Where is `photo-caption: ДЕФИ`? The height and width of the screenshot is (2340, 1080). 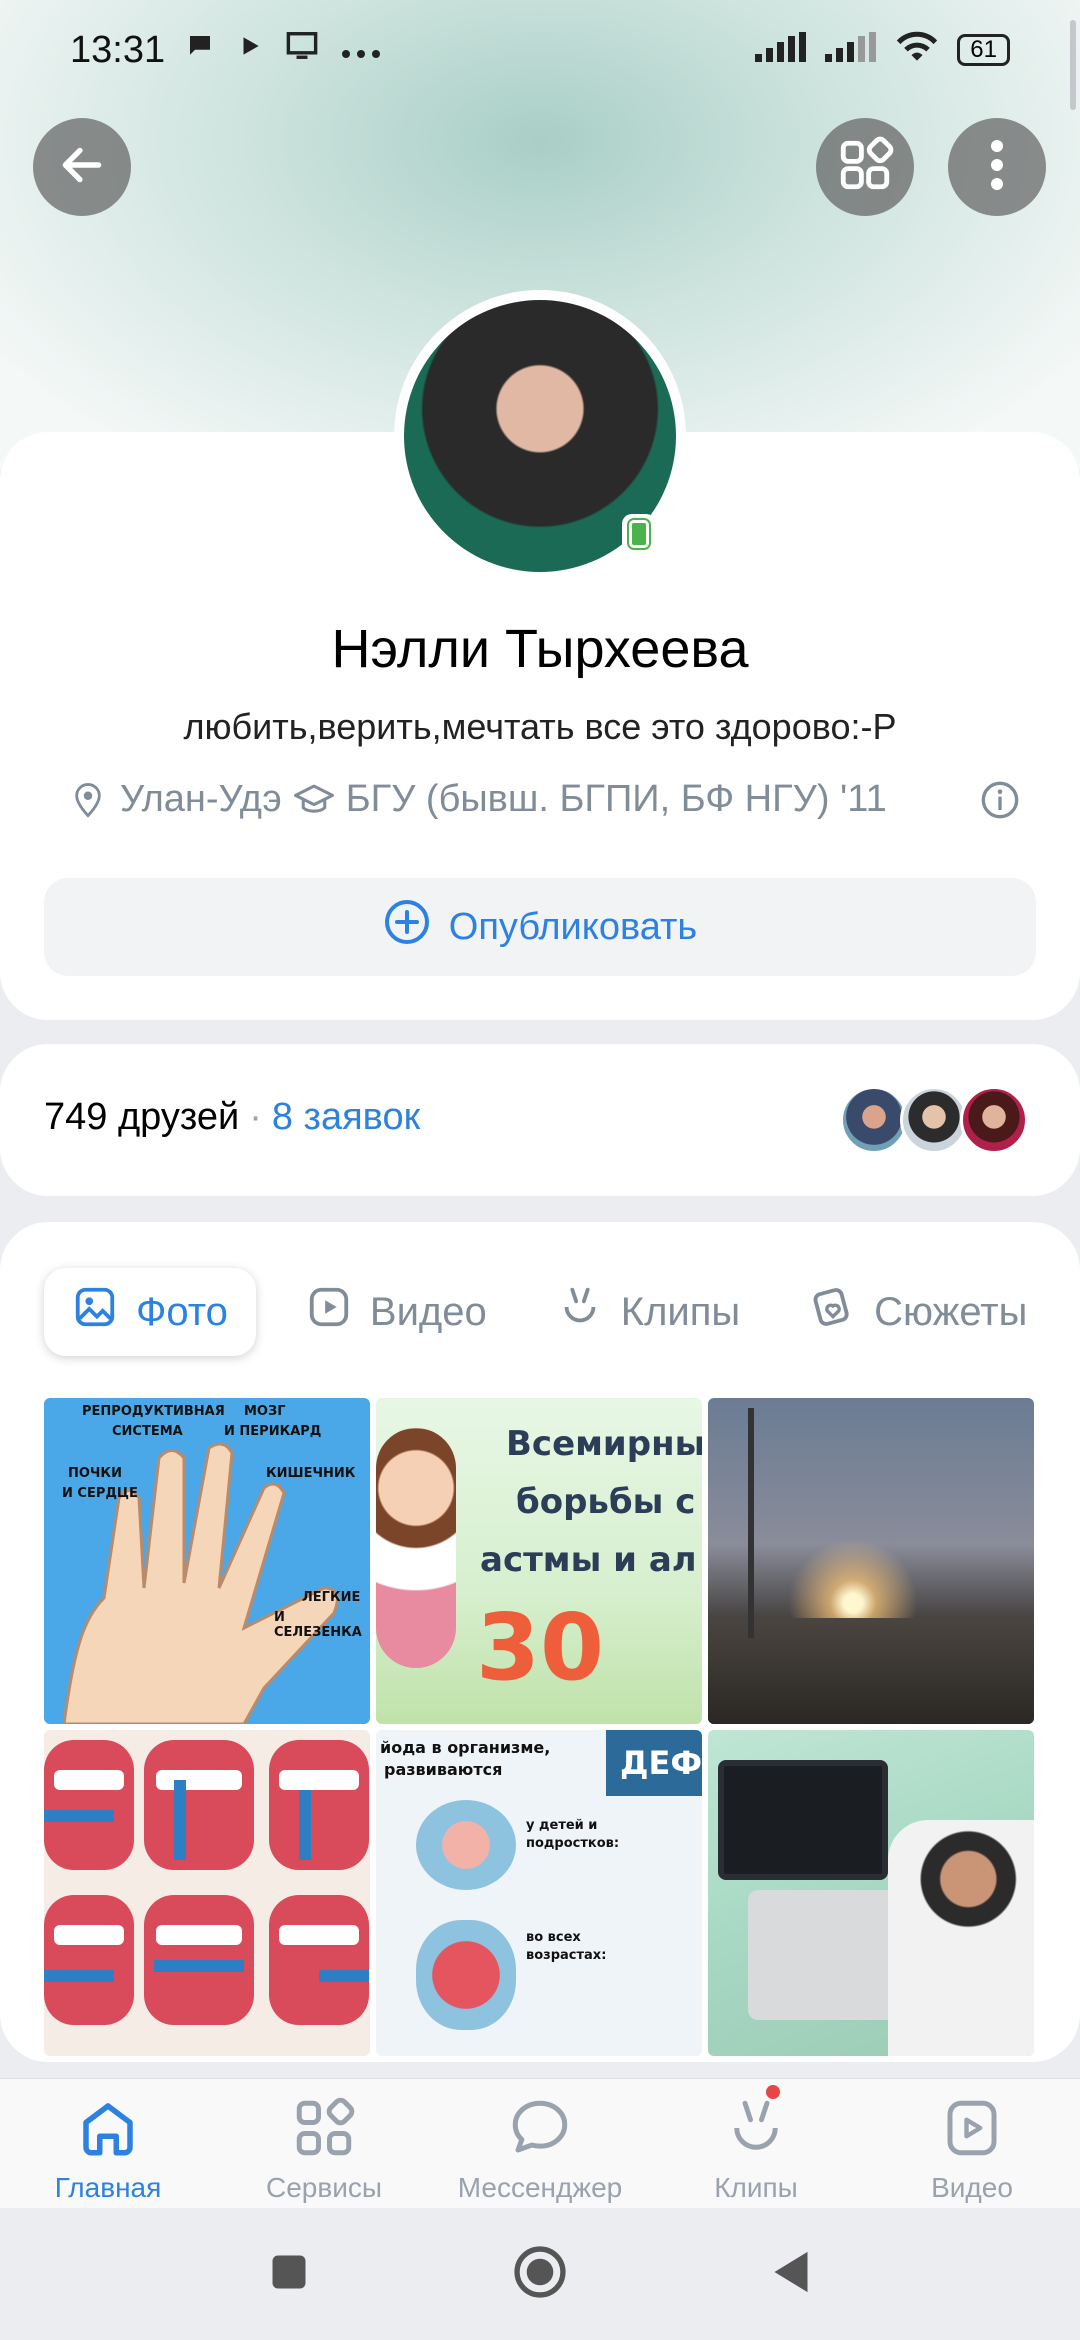 photo-caption: ДЕФИ is located at coordinates (661, 1763).